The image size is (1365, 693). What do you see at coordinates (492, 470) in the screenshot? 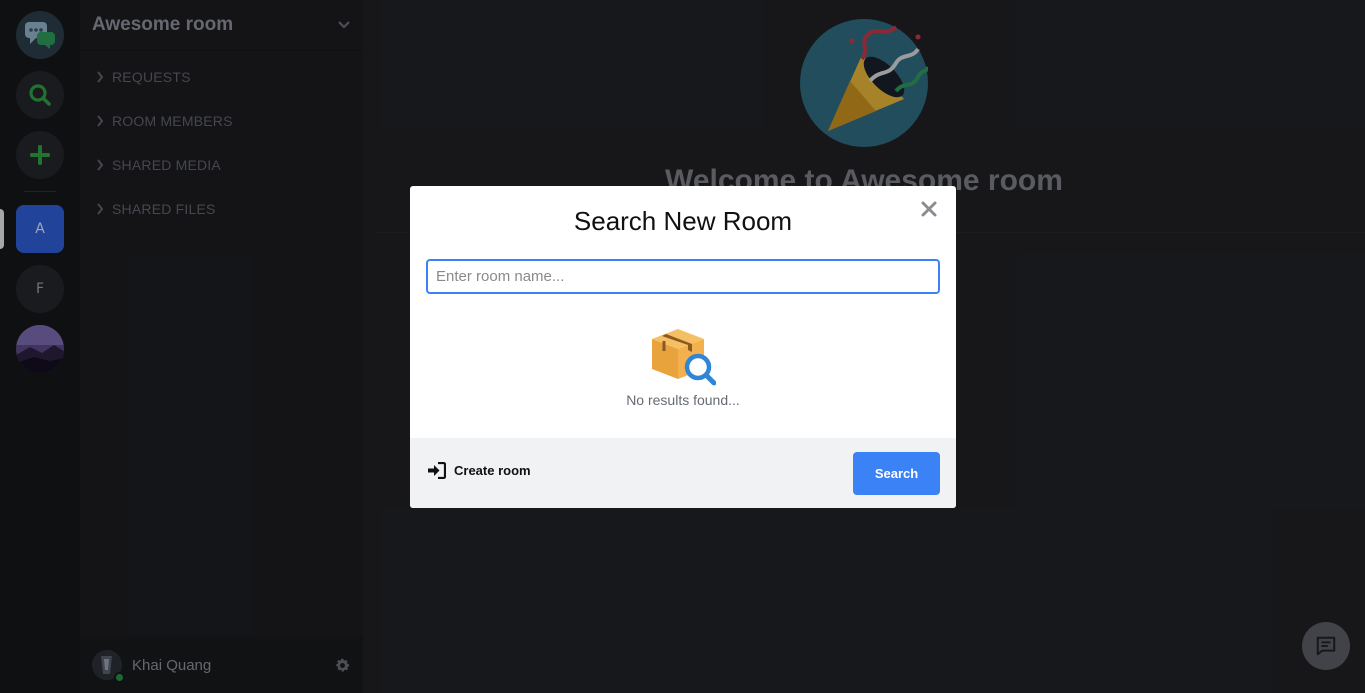
I see `create-room-label: Create room` at bounding box center [492, 470].